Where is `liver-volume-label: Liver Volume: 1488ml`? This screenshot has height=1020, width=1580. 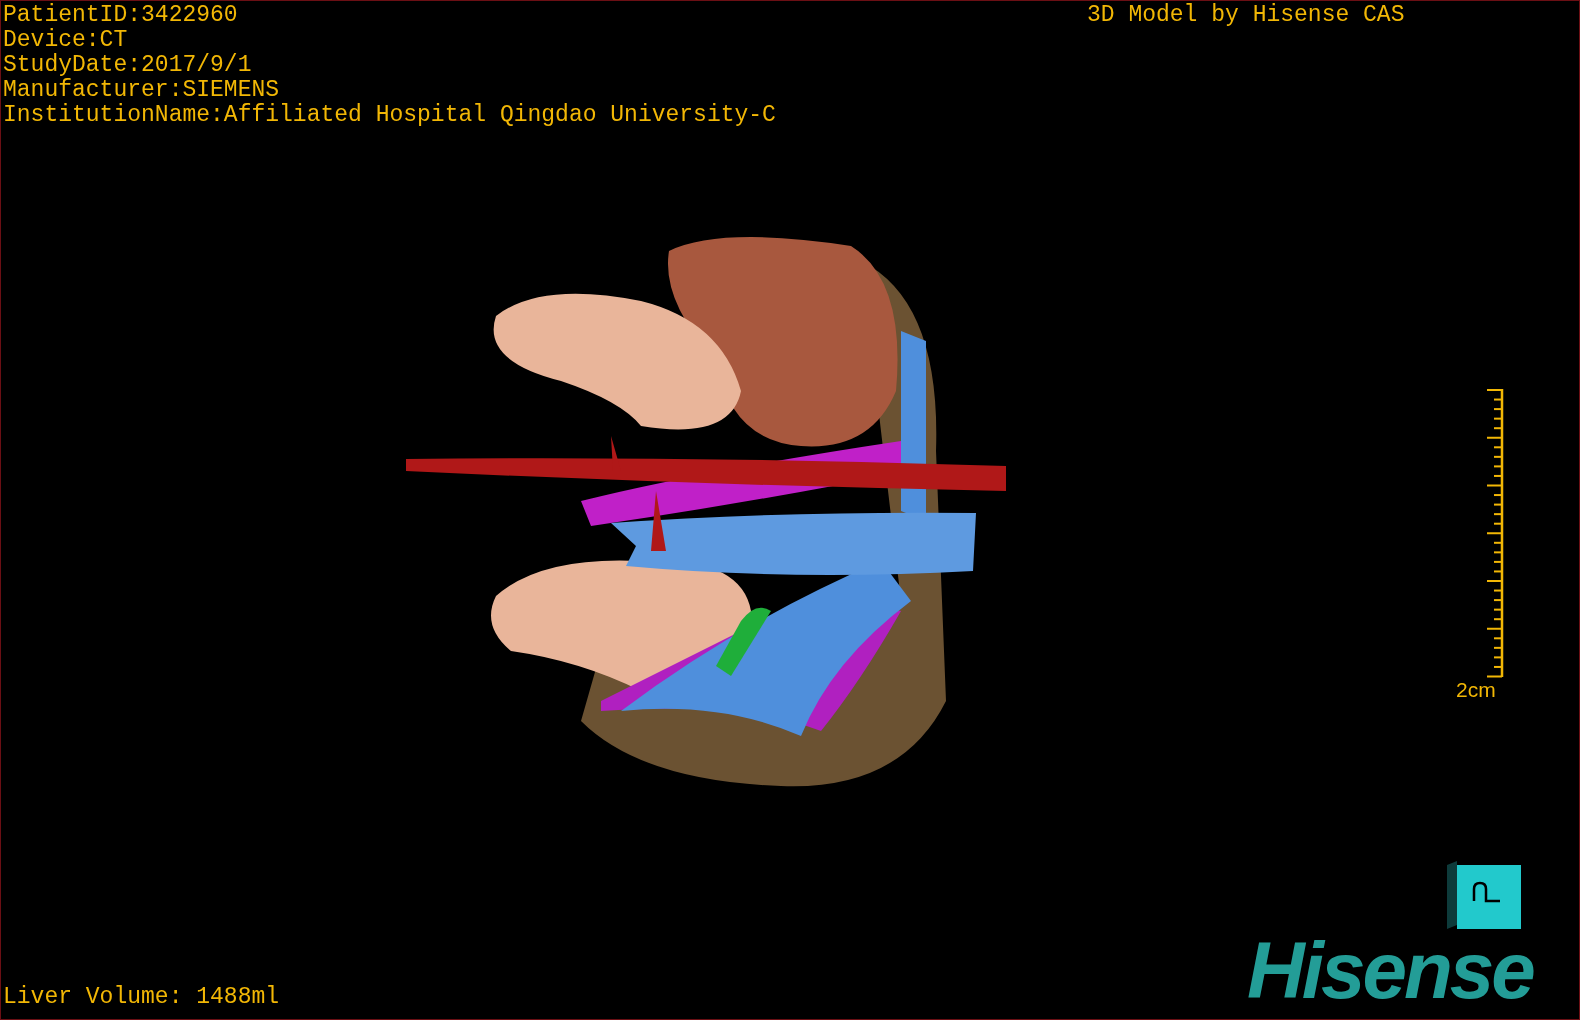 liver-volume-label: Liver Volume: 1488ml is located at coordinates (141, 997).